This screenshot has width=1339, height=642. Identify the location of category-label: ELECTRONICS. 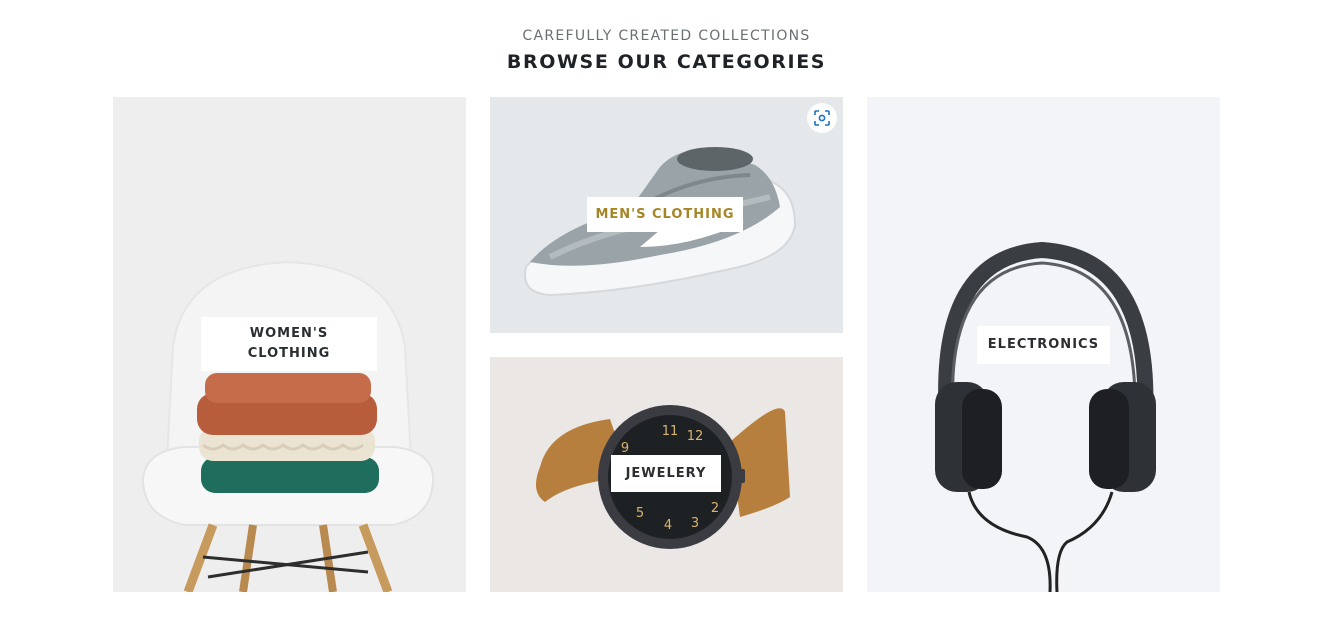
(1043, 345).